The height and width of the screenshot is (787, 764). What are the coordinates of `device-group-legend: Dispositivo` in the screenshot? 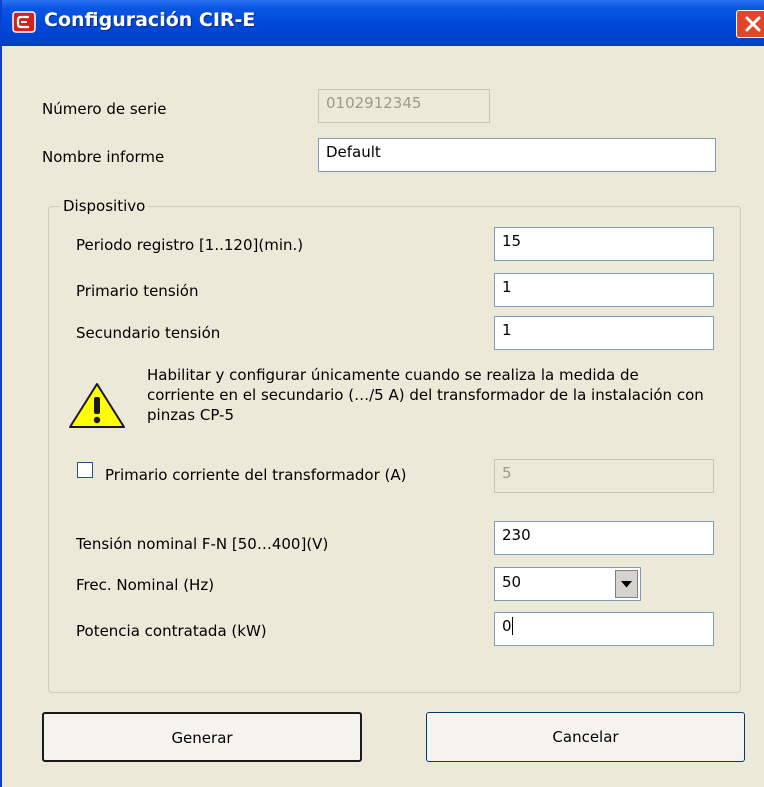 It's located at (104, 206).